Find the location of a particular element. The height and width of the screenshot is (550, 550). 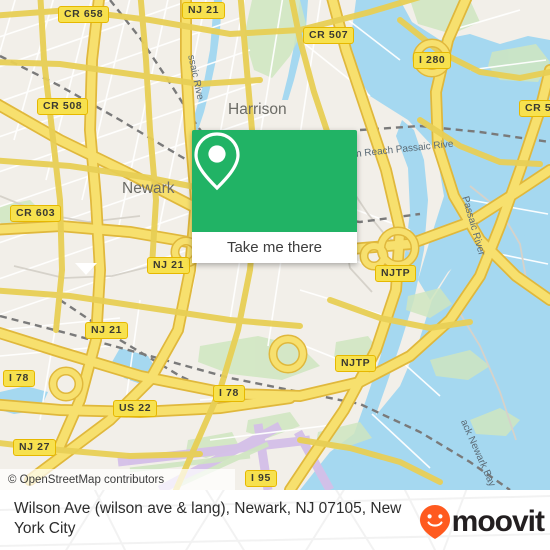

highway-shield-nj-21-c: NJ 21 is located at coordinates (169, 265).